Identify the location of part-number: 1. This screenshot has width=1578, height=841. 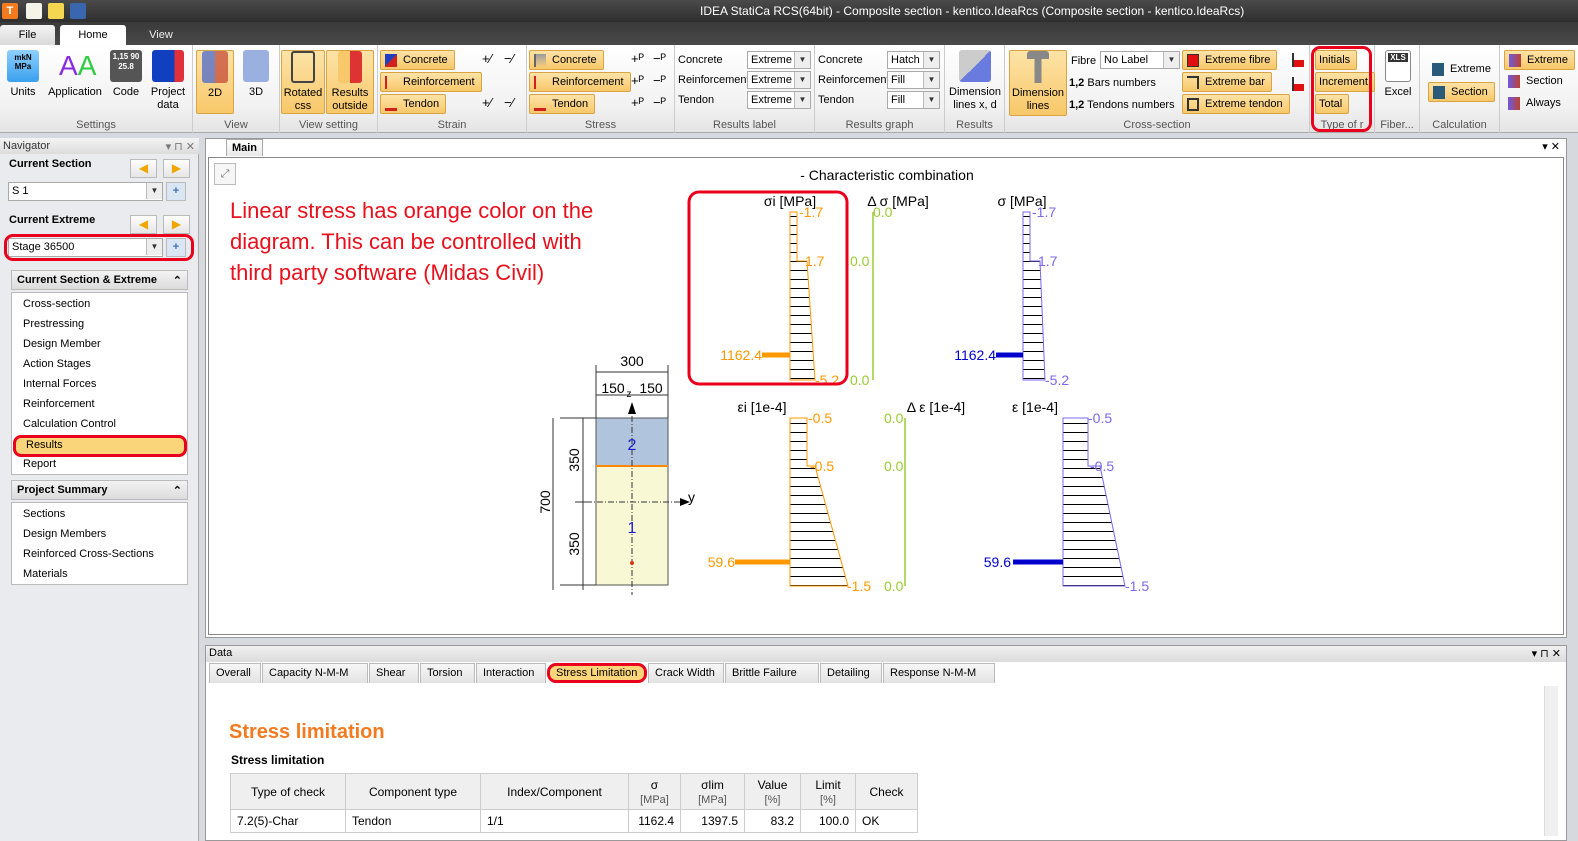
(632, 528).